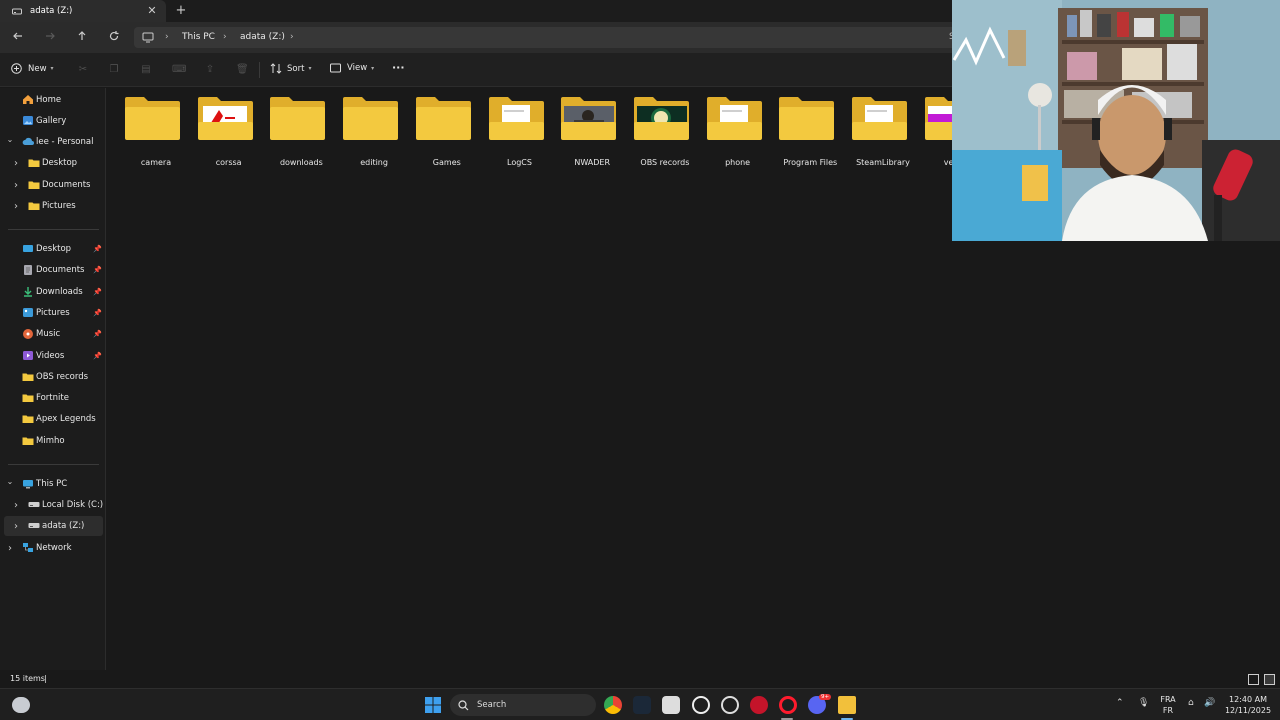 Image resolution: width=1280 pixels, height=720 pixels. Describe the element at coordinates (665, 131) in the screenshot. I see `folder-item: OBS records` at that location.